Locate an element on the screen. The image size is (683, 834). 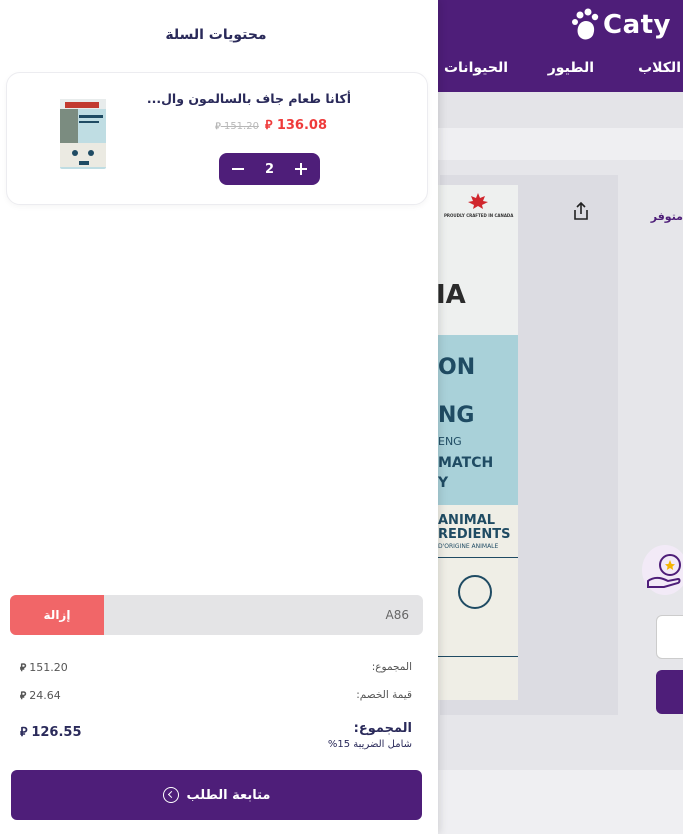
bag-text-line: NG is located at coordinates (456, 415).